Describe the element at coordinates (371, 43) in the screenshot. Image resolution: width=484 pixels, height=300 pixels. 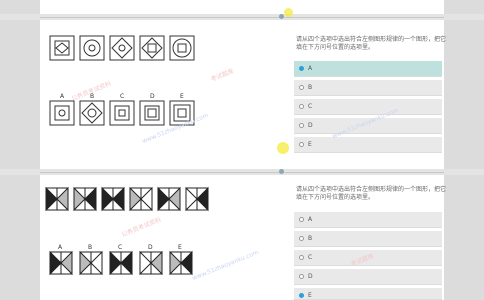
I see `question-1-prompt: 请从四个选项中选出符合左侧图形规律的一个图形，把它填在下方问号位置的选项里。` at that location.